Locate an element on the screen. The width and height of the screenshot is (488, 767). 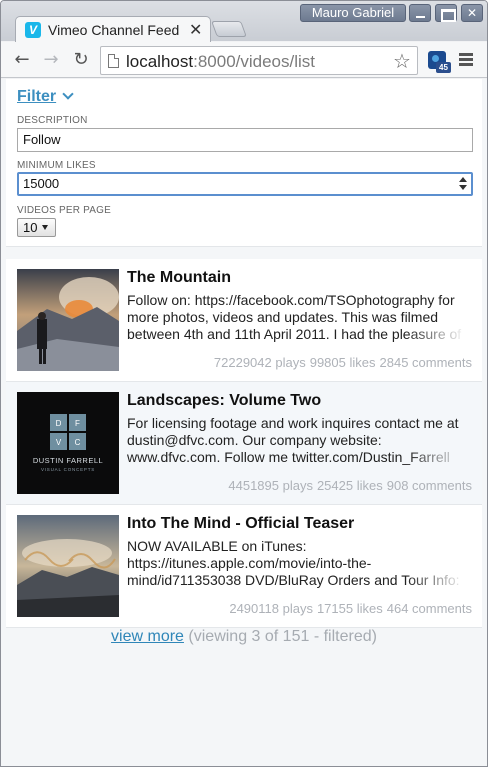
video-stats: 72229042 plays 99805 likes 2845 comments is located at coordinates (341, 362).